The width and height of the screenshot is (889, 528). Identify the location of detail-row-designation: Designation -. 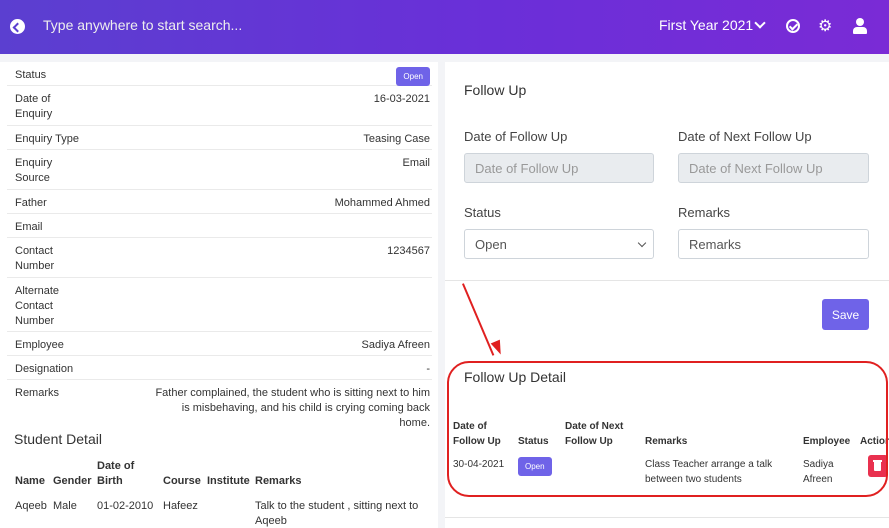
(219, 368).